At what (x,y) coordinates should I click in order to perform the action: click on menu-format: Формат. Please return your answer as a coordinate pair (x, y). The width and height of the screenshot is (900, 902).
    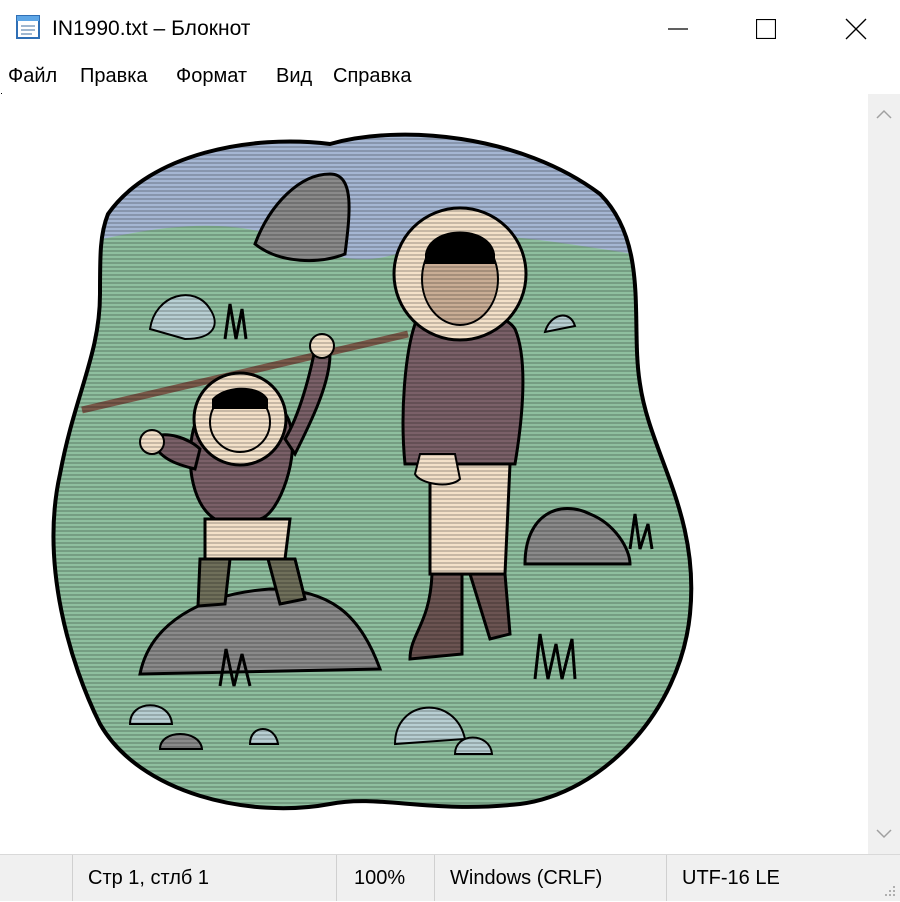
    Looking at the image, I should click on (211, 76).